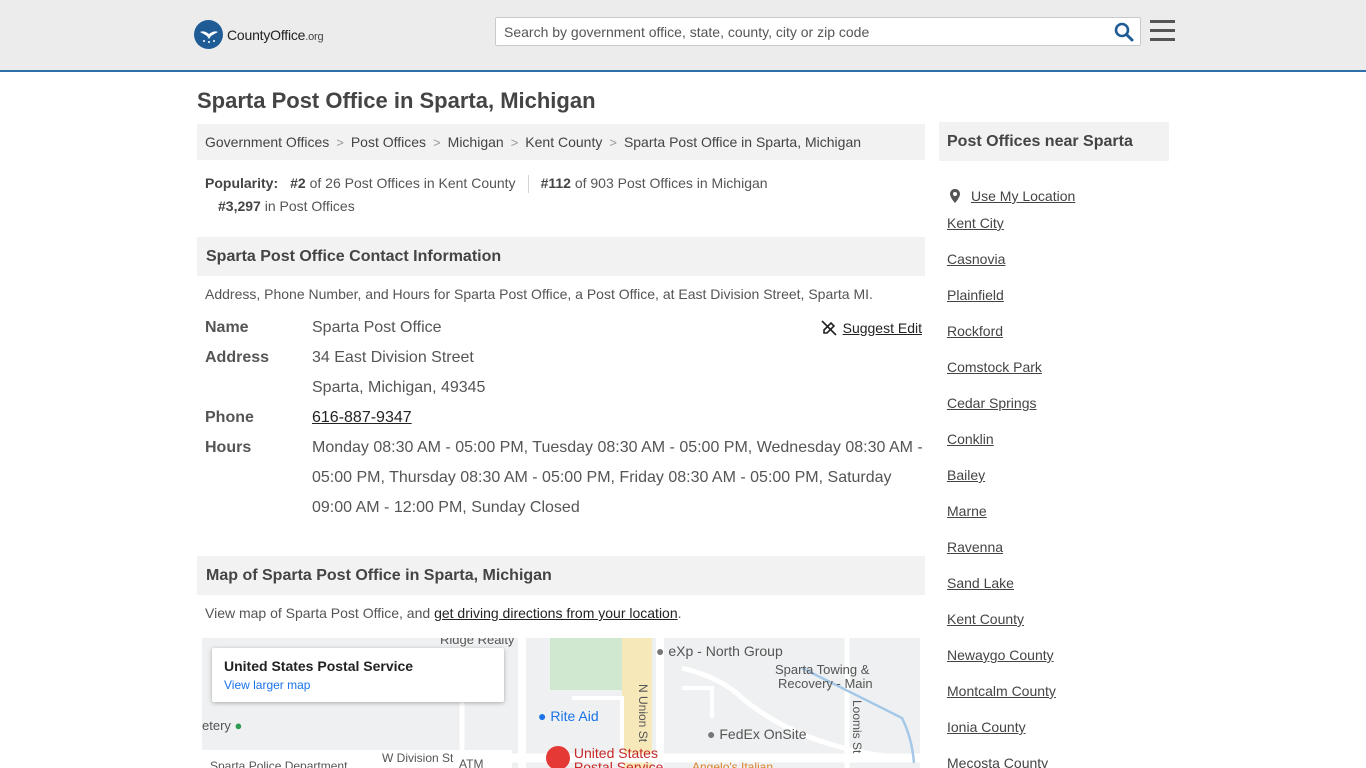  I want to click on map-label-rite-aid: ● Rite Aid, so click(568, 716).